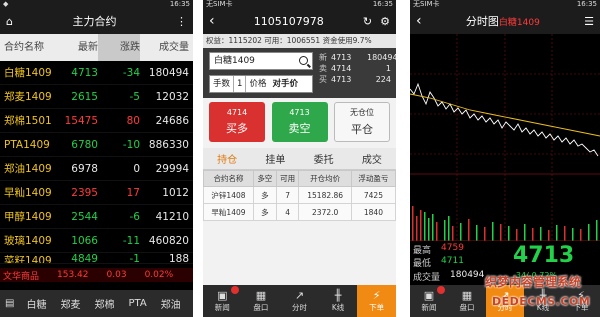 The image size is (600, 317). I want to click on tab-orders: 委托, so click(324, 158).